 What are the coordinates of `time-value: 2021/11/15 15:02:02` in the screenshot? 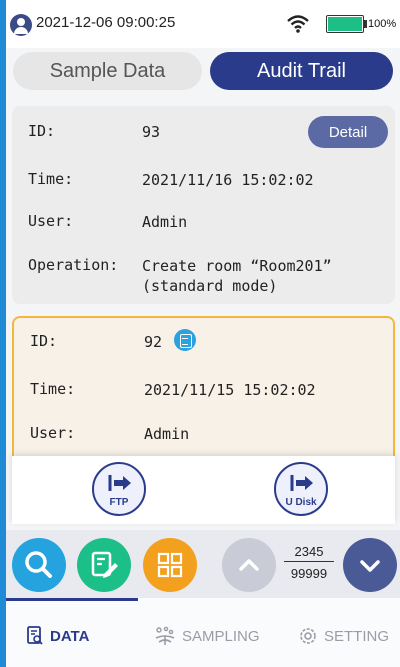 It's located at (230, 390).